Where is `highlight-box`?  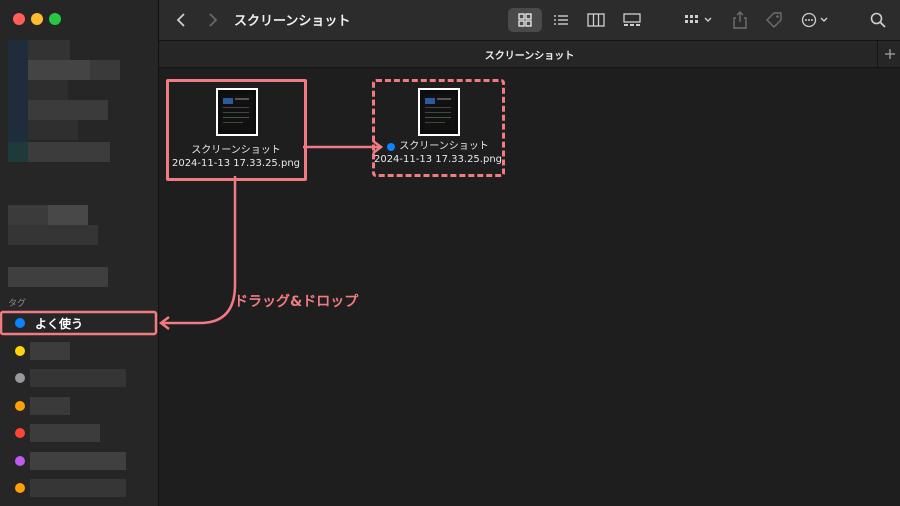
highlight-box is located at coordinates (79, 323).